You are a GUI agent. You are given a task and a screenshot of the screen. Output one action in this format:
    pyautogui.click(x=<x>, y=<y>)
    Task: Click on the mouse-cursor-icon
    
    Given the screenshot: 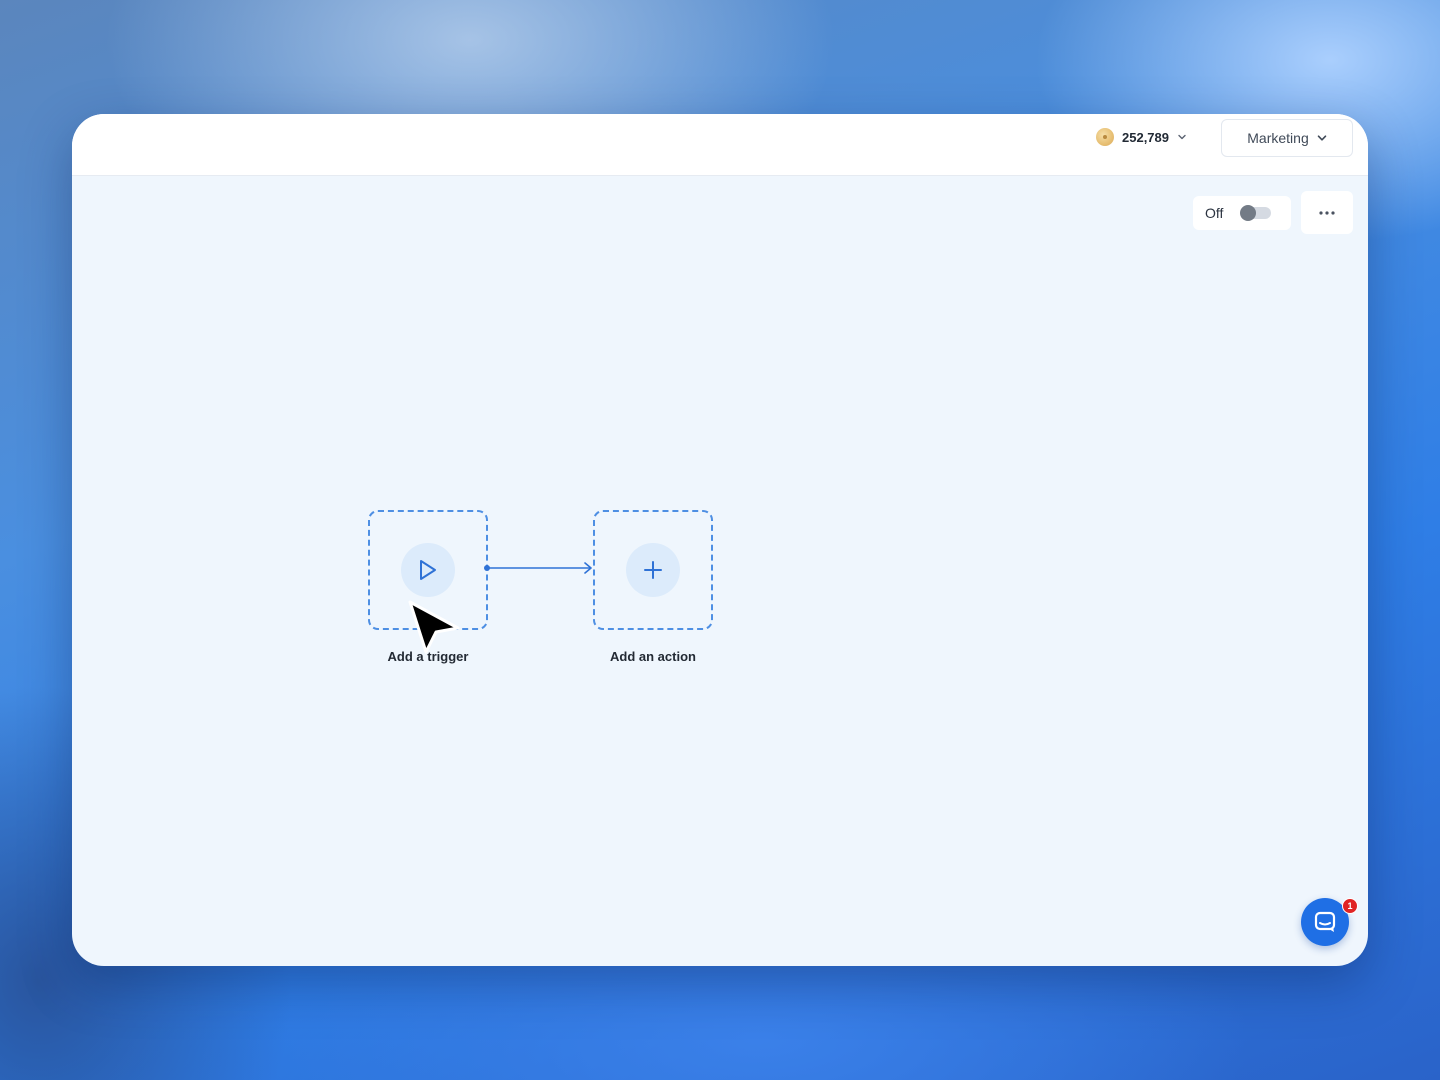 What is the action you would take?
    pyautogui.click(x=434, y=627)
    